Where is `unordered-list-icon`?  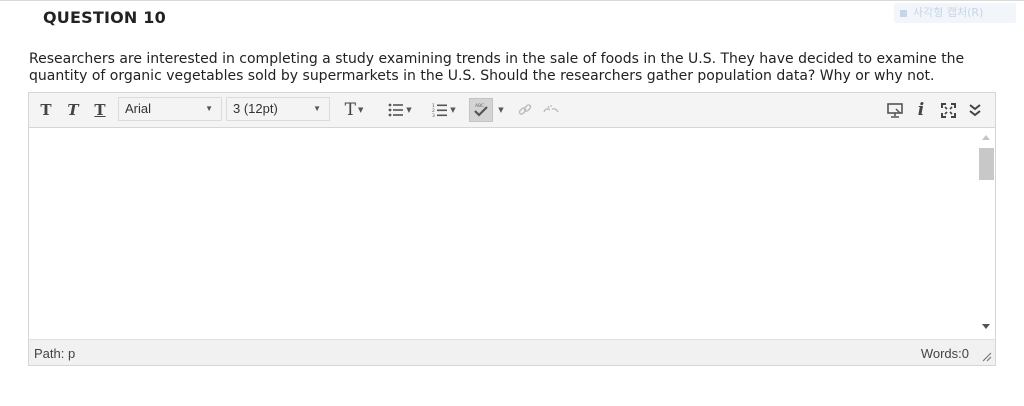 unordered-list-icon is located at coordinates (396, 110).